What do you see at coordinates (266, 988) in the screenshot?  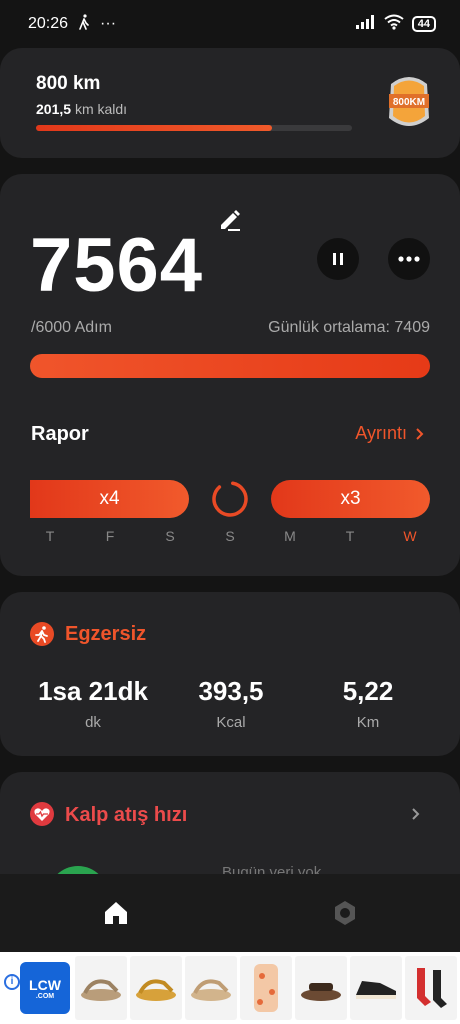 I see `ad-product-pajama-icon` at bounding box center [266, 988].